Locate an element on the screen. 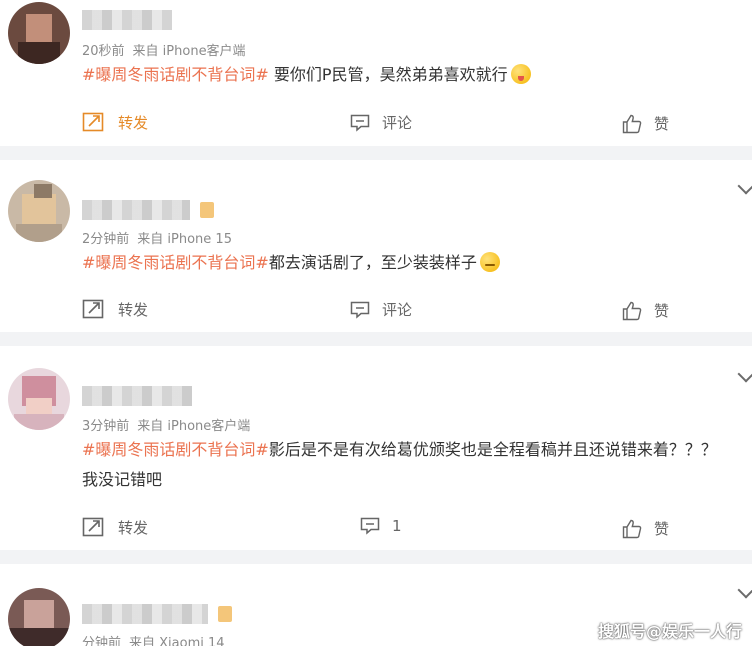  post-time: 3分钟前 is located at coordinates (106, 426).